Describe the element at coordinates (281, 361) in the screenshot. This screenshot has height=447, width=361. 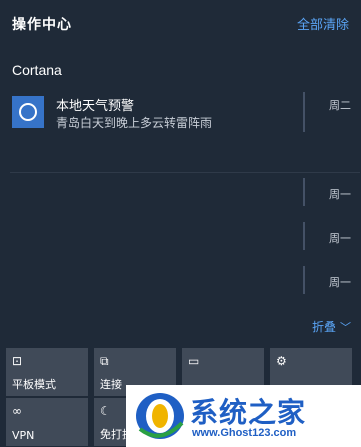
I see `settings-icon: ⚙` at that location.